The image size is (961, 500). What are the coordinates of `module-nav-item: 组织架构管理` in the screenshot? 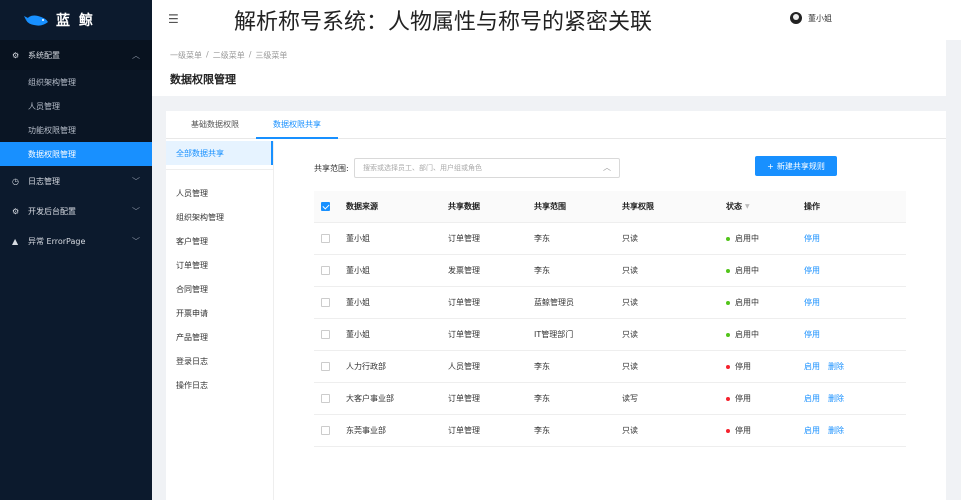 It's located at (219, 217).